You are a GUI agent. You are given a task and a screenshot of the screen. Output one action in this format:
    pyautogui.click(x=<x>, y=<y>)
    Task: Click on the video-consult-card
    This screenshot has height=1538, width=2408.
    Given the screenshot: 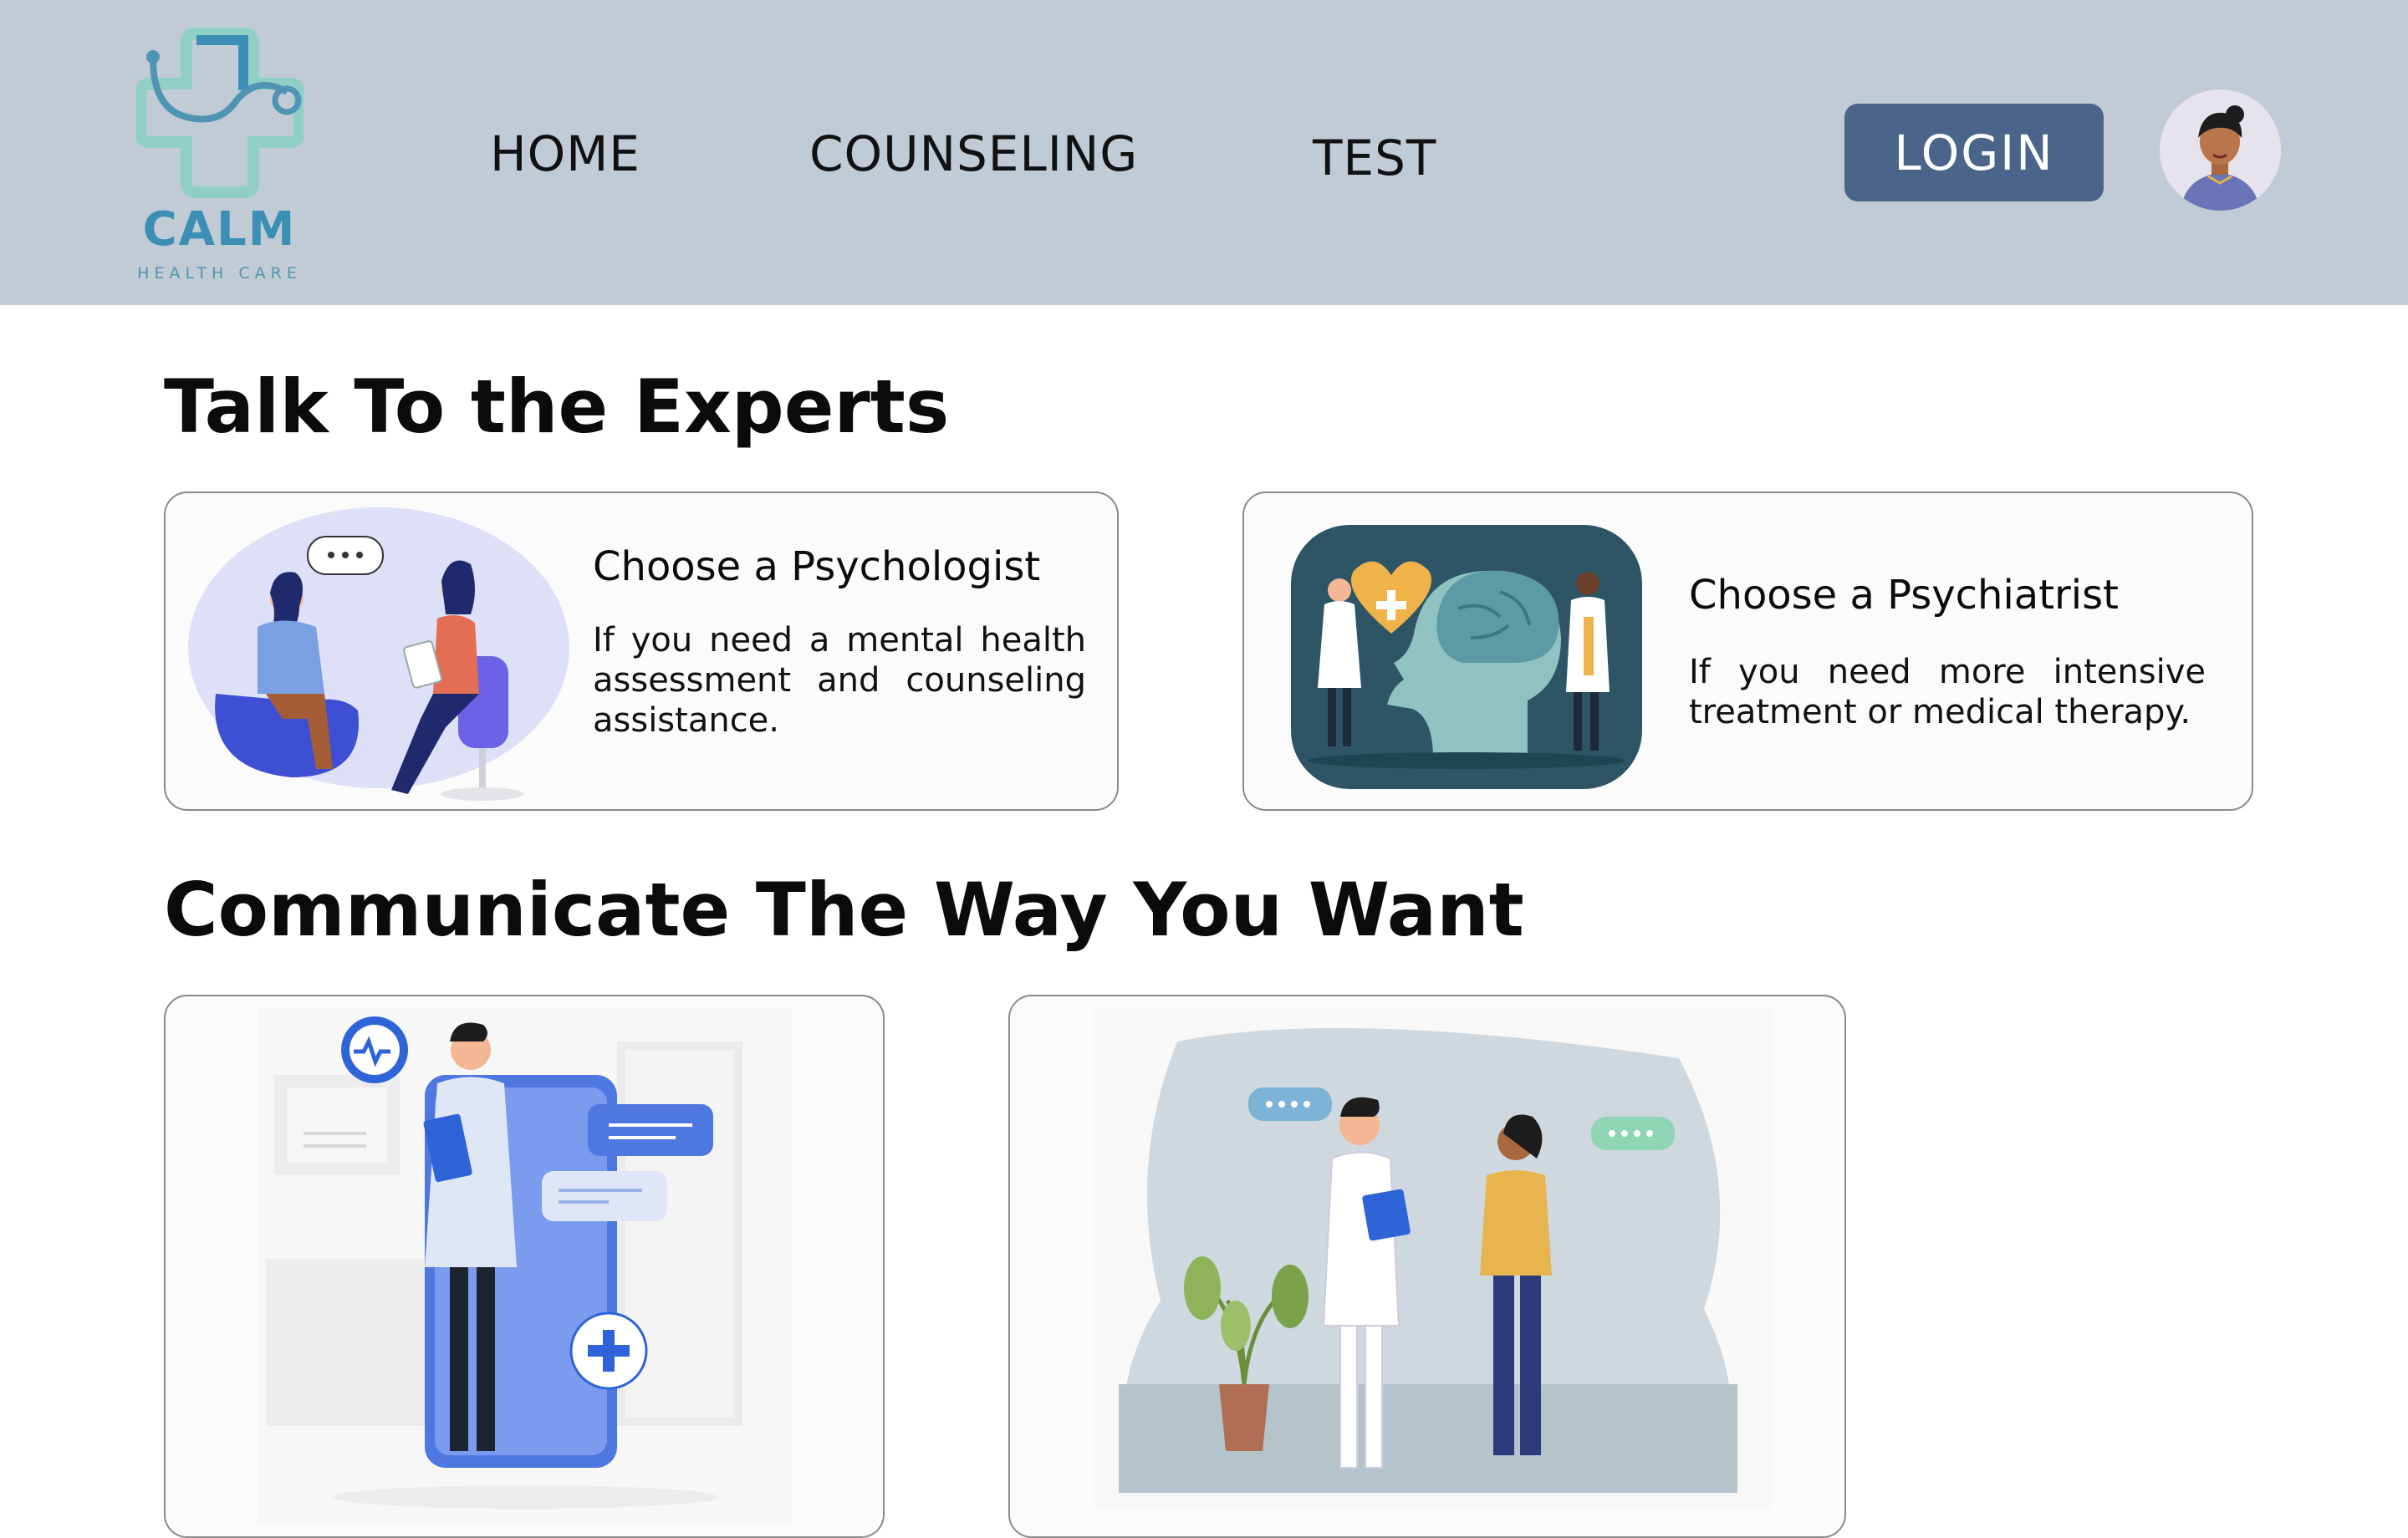 What is the action you would take?
    pyautogui.click(x=1427, y=1266)
    